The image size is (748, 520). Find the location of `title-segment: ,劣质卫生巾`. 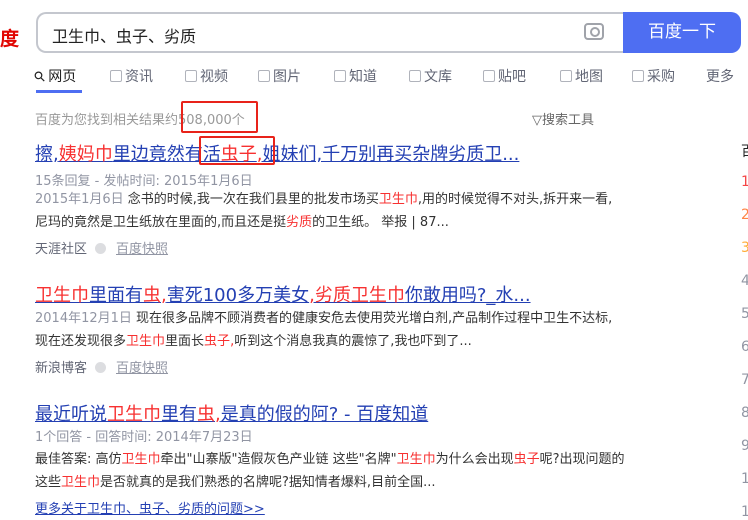

title-segment: ,劣质卫生巾 is located at coordinates (357, 295).